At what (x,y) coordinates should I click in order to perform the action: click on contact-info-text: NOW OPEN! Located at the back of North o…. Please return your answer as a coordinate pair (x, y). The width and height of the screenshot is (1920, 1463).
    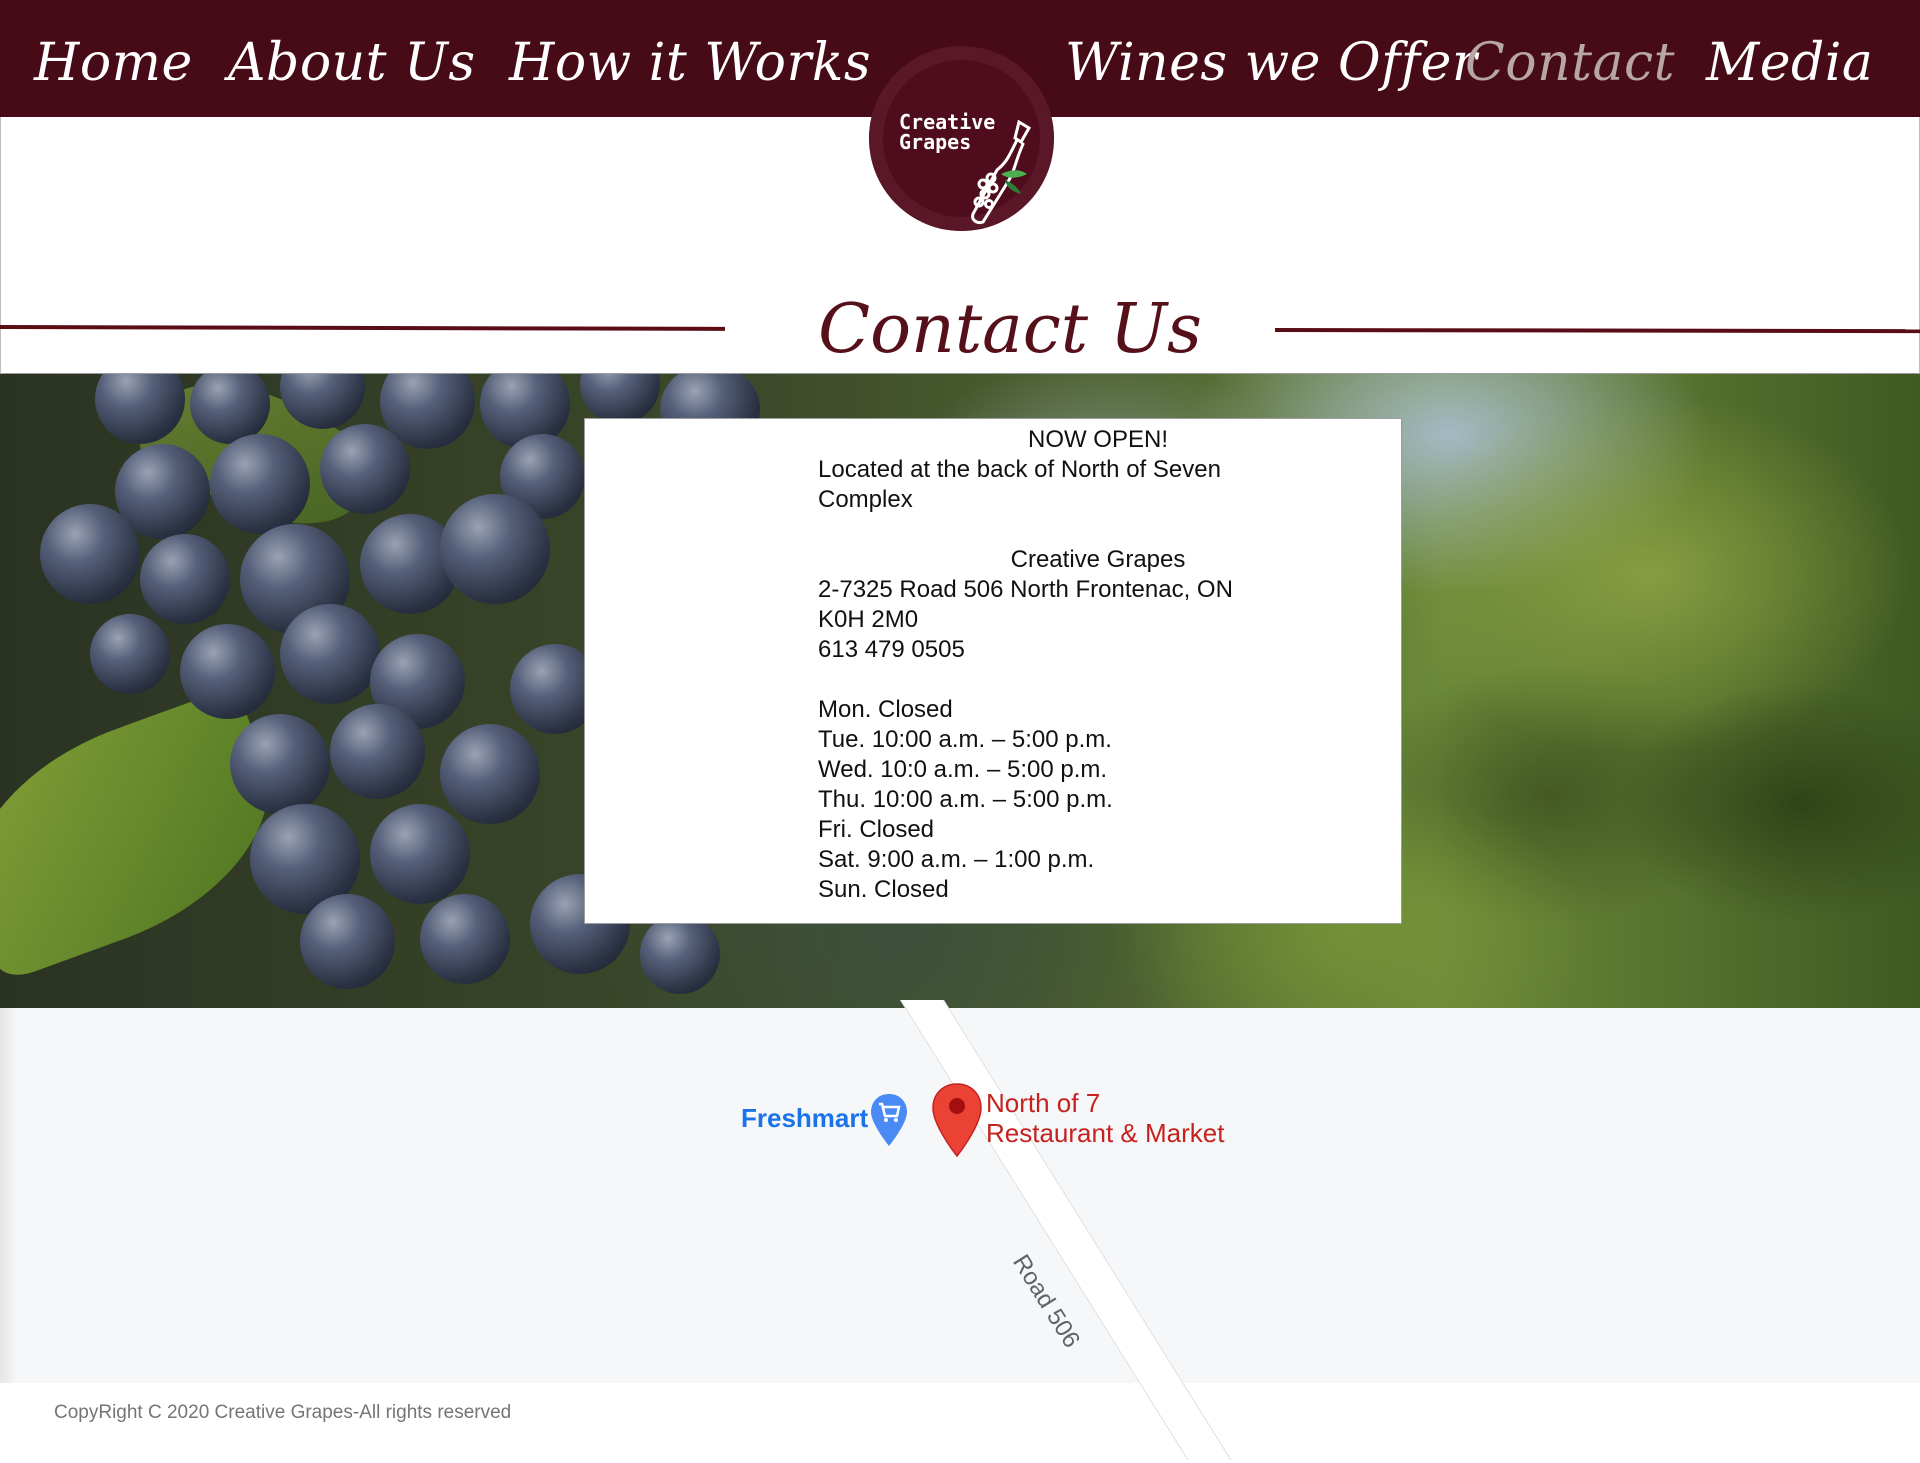
    Looking at the image, I should click on (1098, 665).